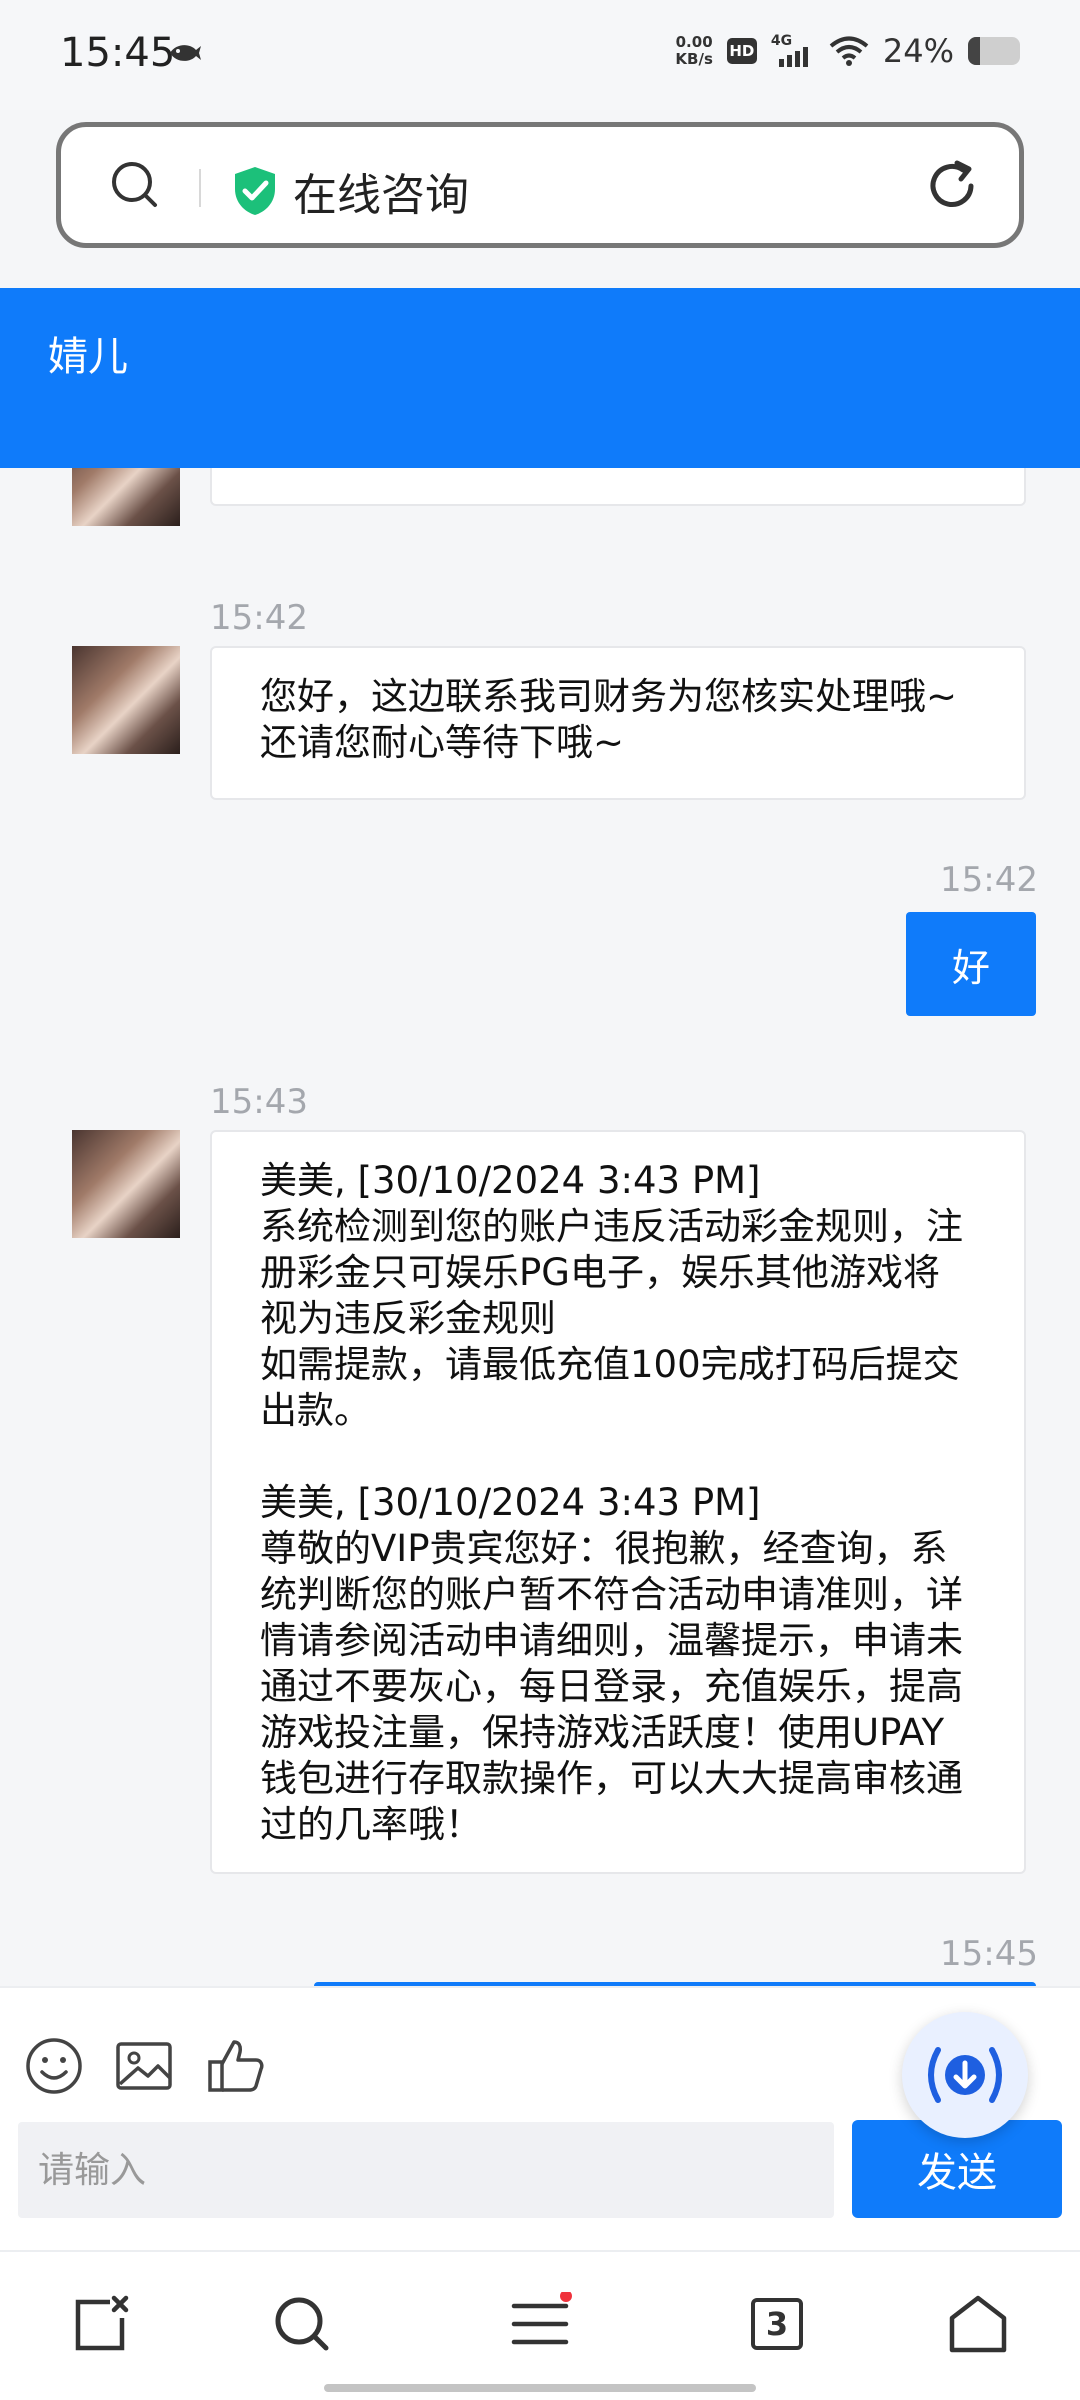 This screenshot has width=1080, height=2400. What do you see at coordinates (540, 185) in the screenshot?
I see `address-bar: 在线咨询` at bounding box center [540, 185].